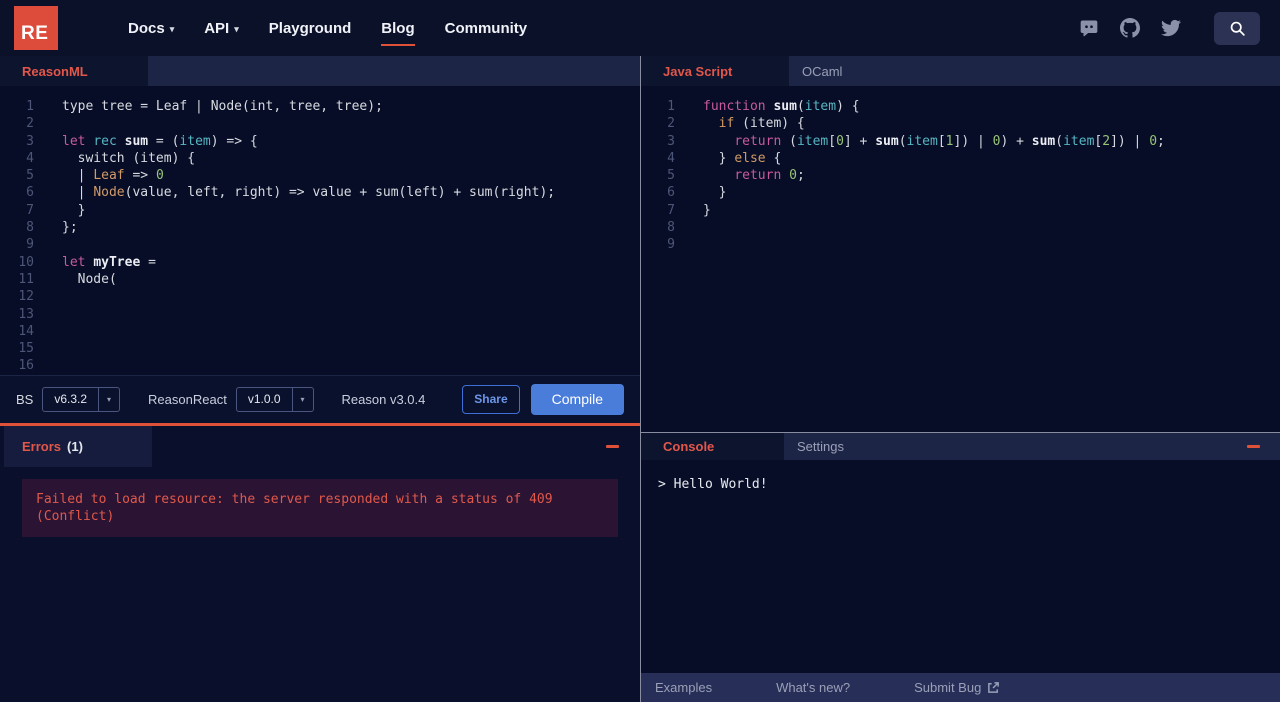 The height and width of the screenshot is (702, 1280). What do you see at coordinates (75, 446) in the screenshot?
I see `errors-count-badge: (1)` at bounding box center [75, 446].